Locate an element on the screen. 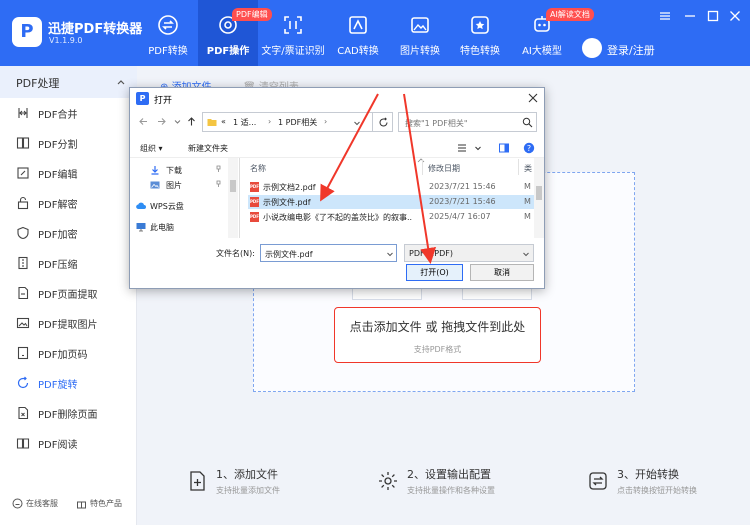  organize-menu: 组织 ▾ is located at coordinates (151, 148).